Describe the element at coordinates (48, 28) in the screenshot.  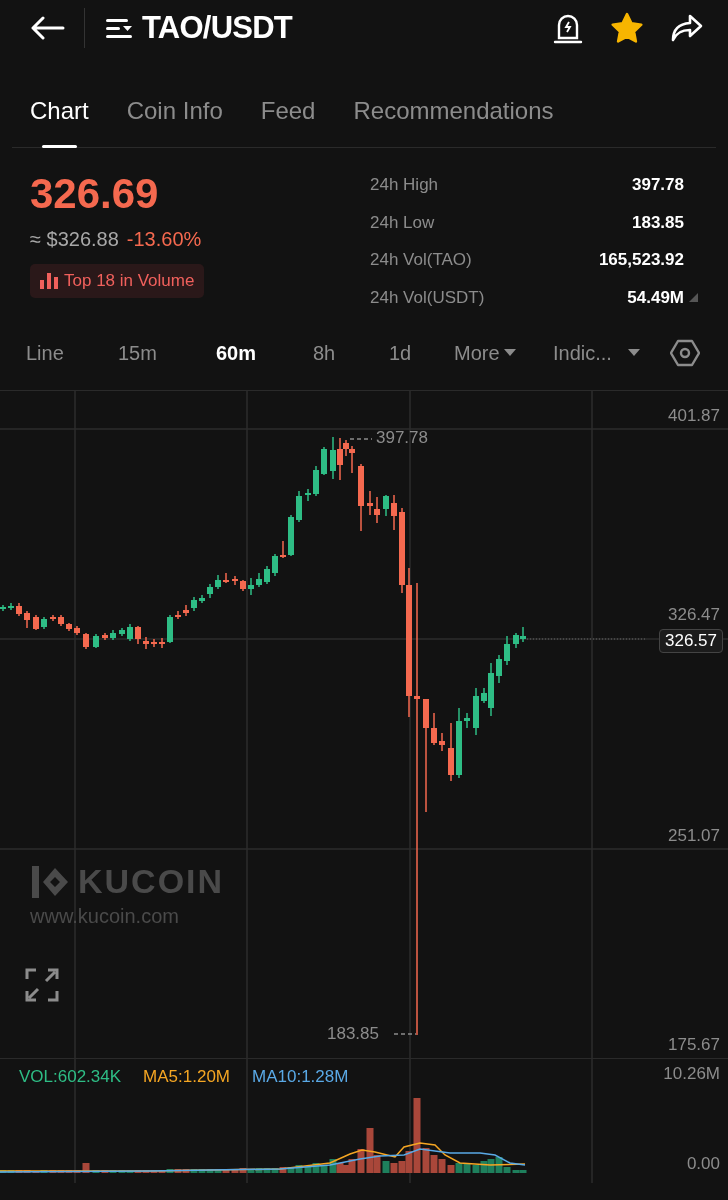
I see `back-arrow-icon` at that location.